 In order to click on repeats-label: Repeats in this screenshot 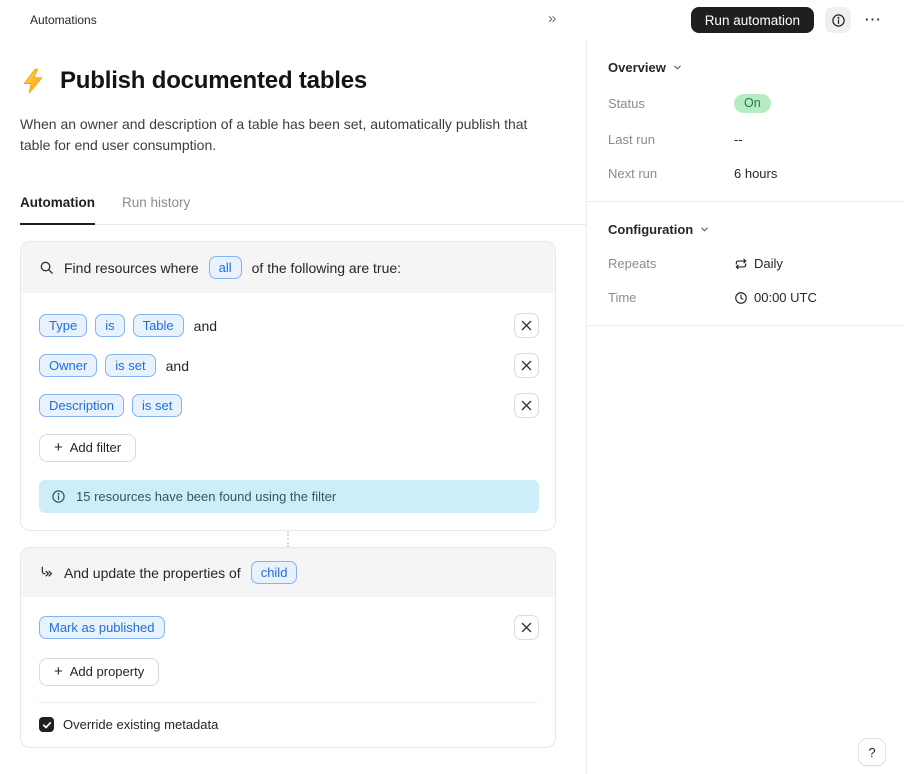, I will do `click(632, 263)`.